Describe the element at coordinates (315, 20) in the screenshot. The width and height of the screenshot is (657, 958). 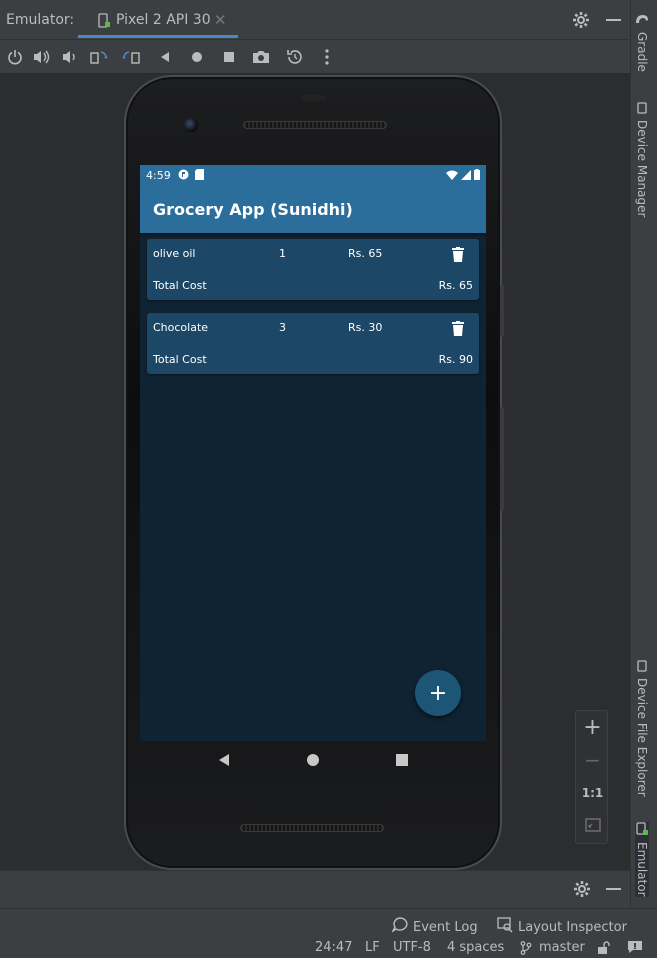
I see `emulator-toolwindow-header: Emulator: Pixel 2 API 30 ✕` at that location.